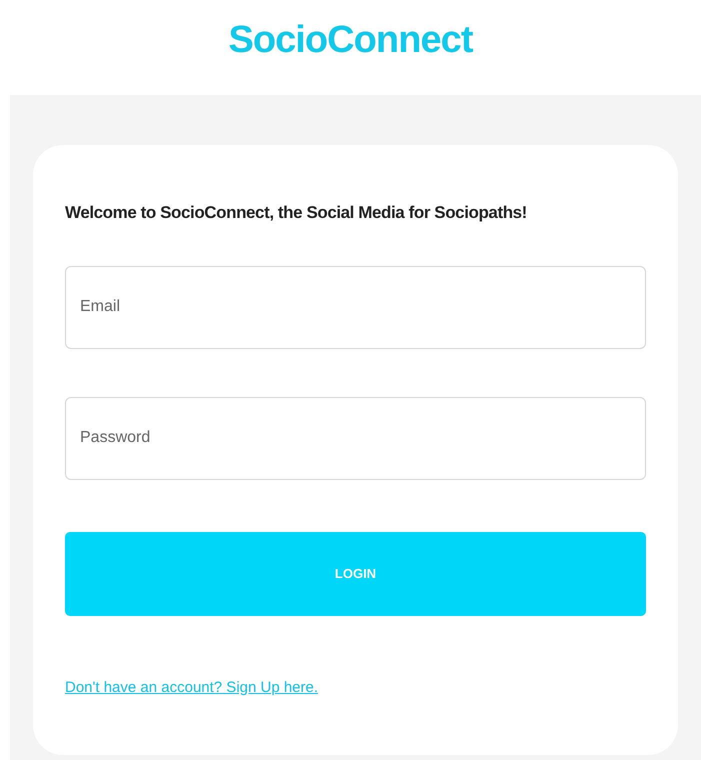  Describe the element at coordinates (355, 307) in the screenshot. I see `text-field: Email` at that location.